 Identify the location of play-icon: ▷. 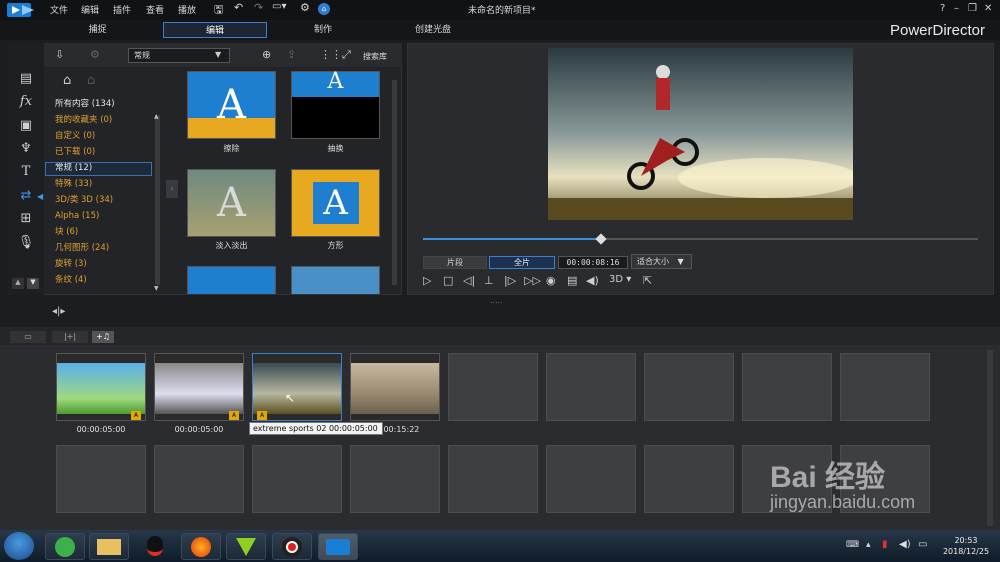
(427, 280).